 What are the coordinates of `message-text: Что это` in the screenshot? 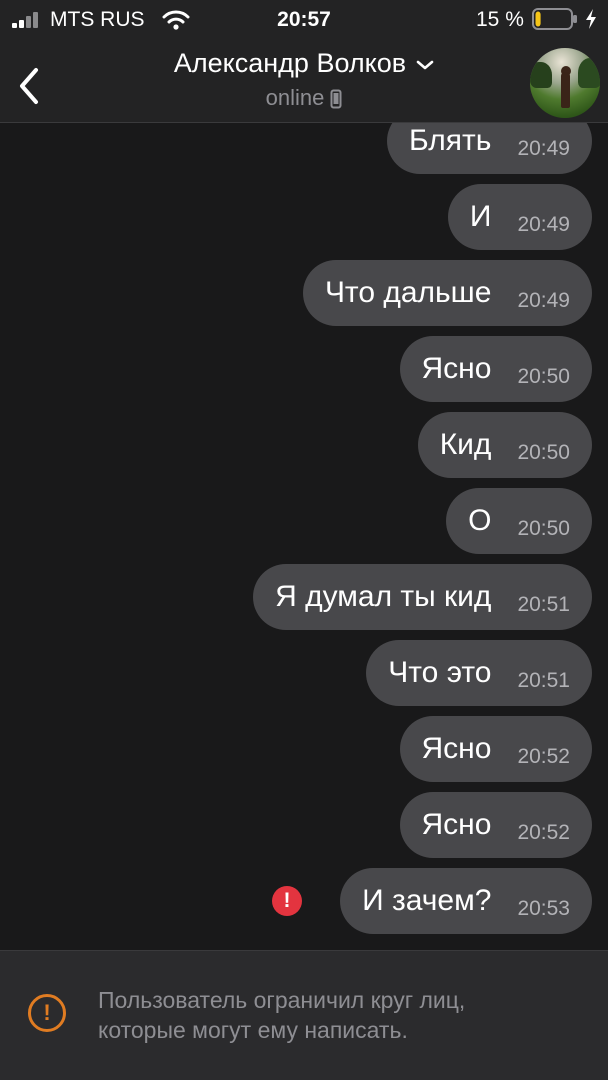 It's located at (440, 672).